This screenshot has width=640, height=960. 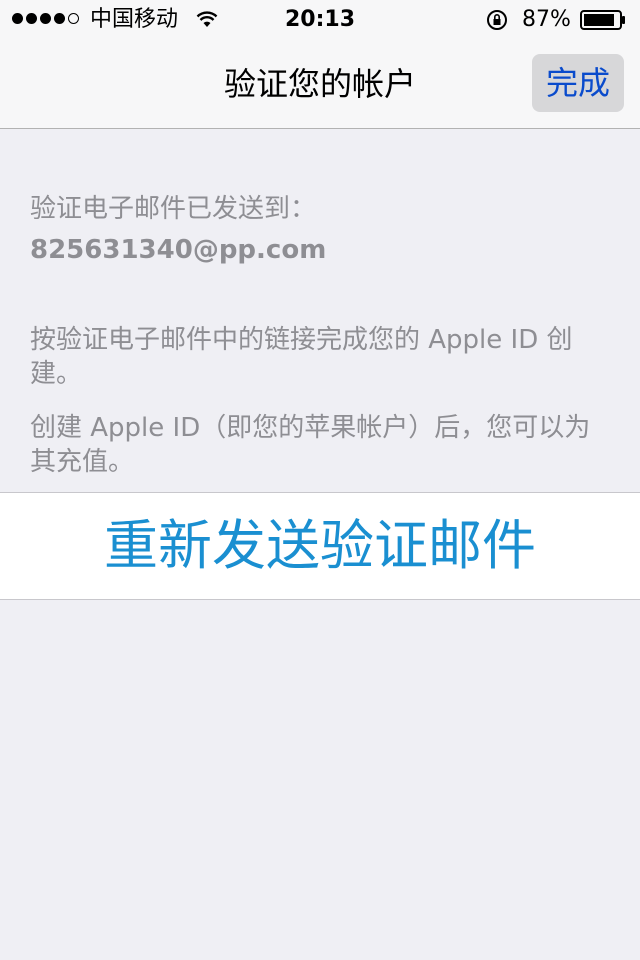 What do you see at coordinates (320, 20) in the screenshot?
I see `status-bar: 中国移动 20:13 87%` at bounding box center [320, 20].